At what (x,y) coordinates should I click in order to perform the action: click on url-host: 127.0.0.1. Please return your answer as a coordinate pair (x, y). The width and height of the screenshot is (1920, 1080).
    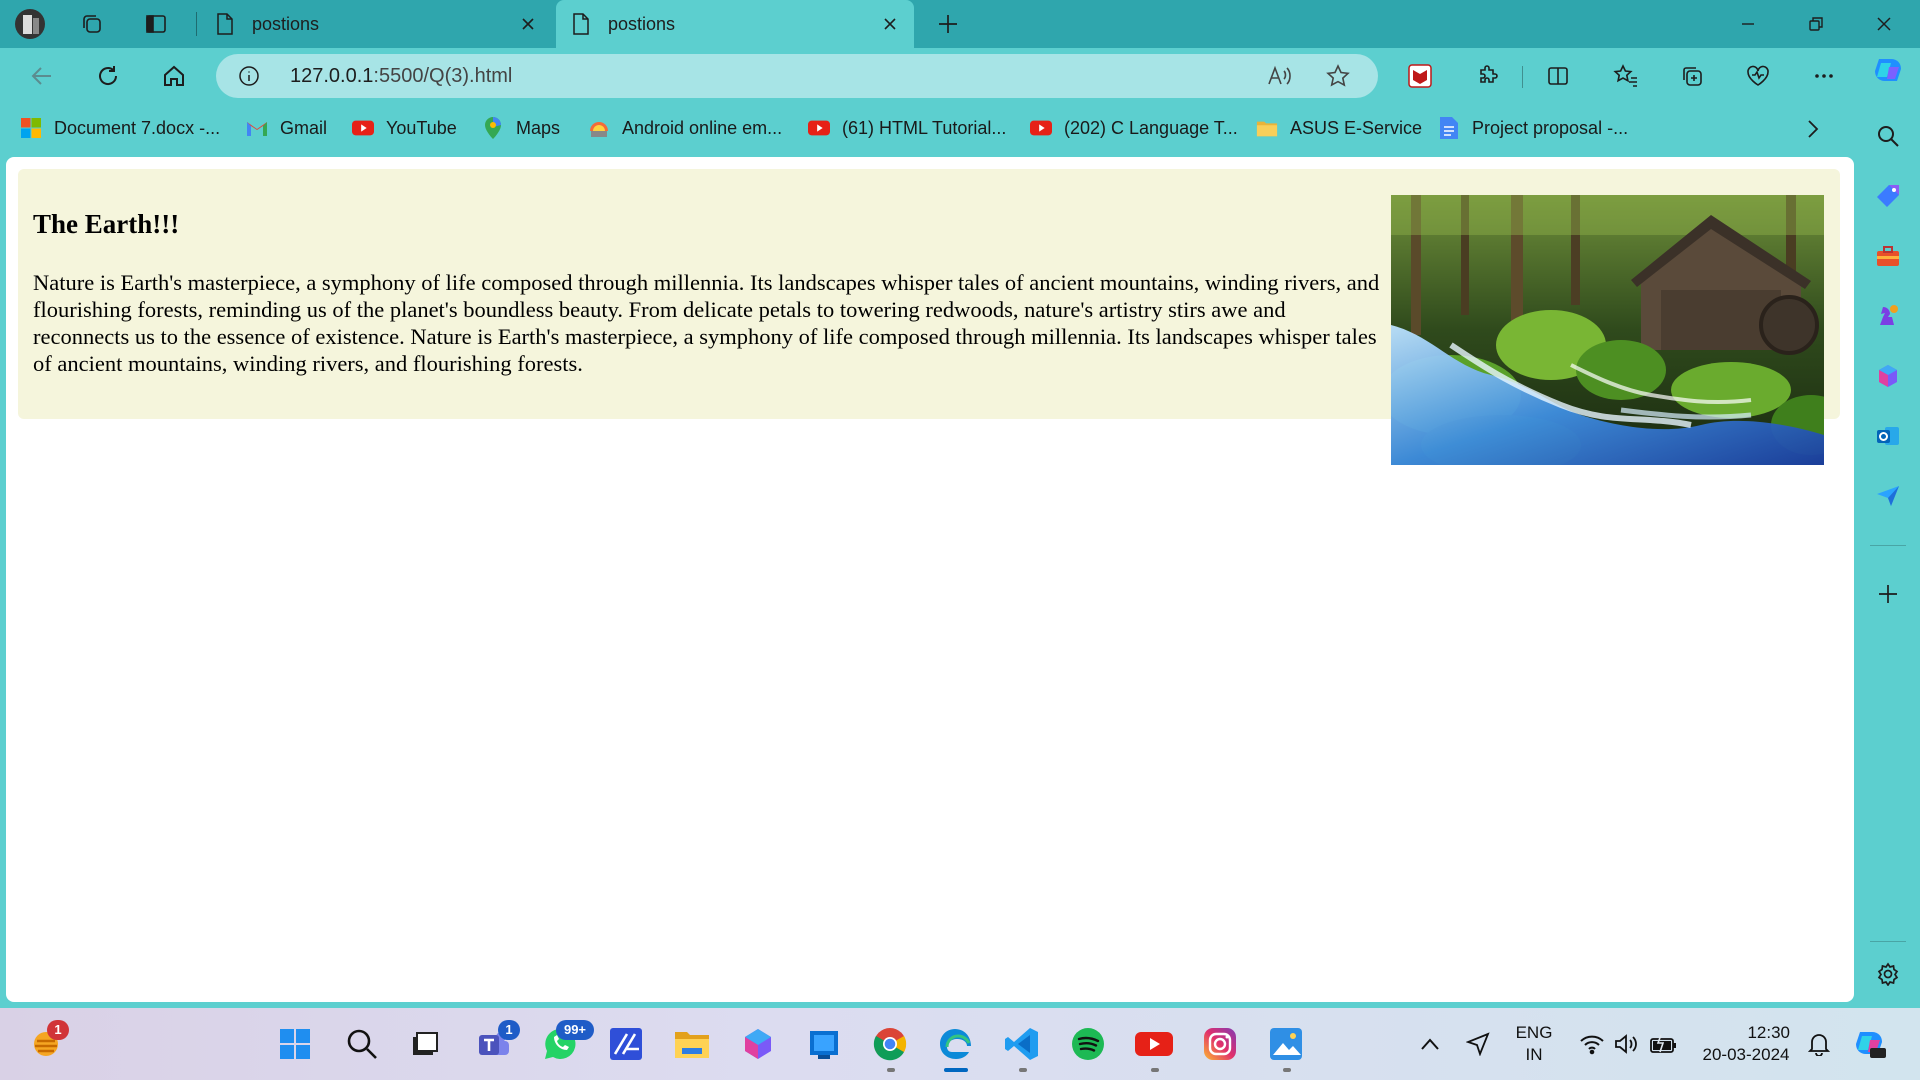
    Looking at the image, I should click on (332, 76).